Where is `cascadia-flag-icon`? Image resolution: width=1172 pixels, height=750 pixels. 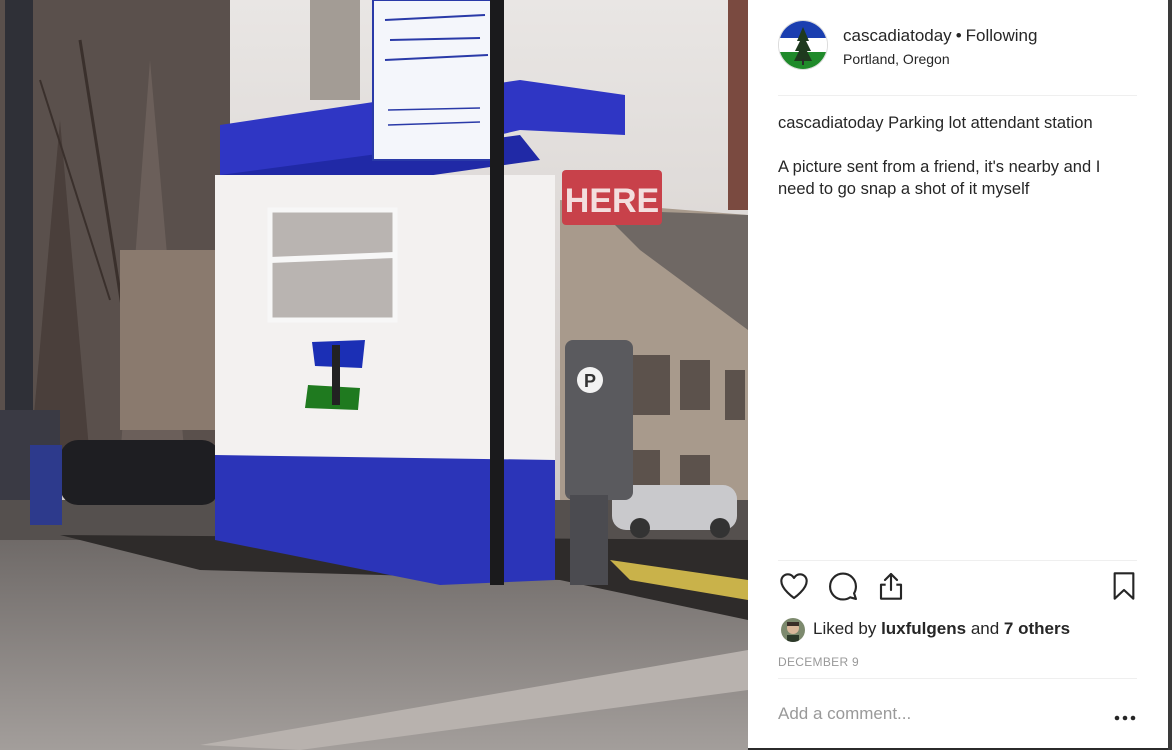
cascadia-flag-icon is located at coordinates (803, 45).